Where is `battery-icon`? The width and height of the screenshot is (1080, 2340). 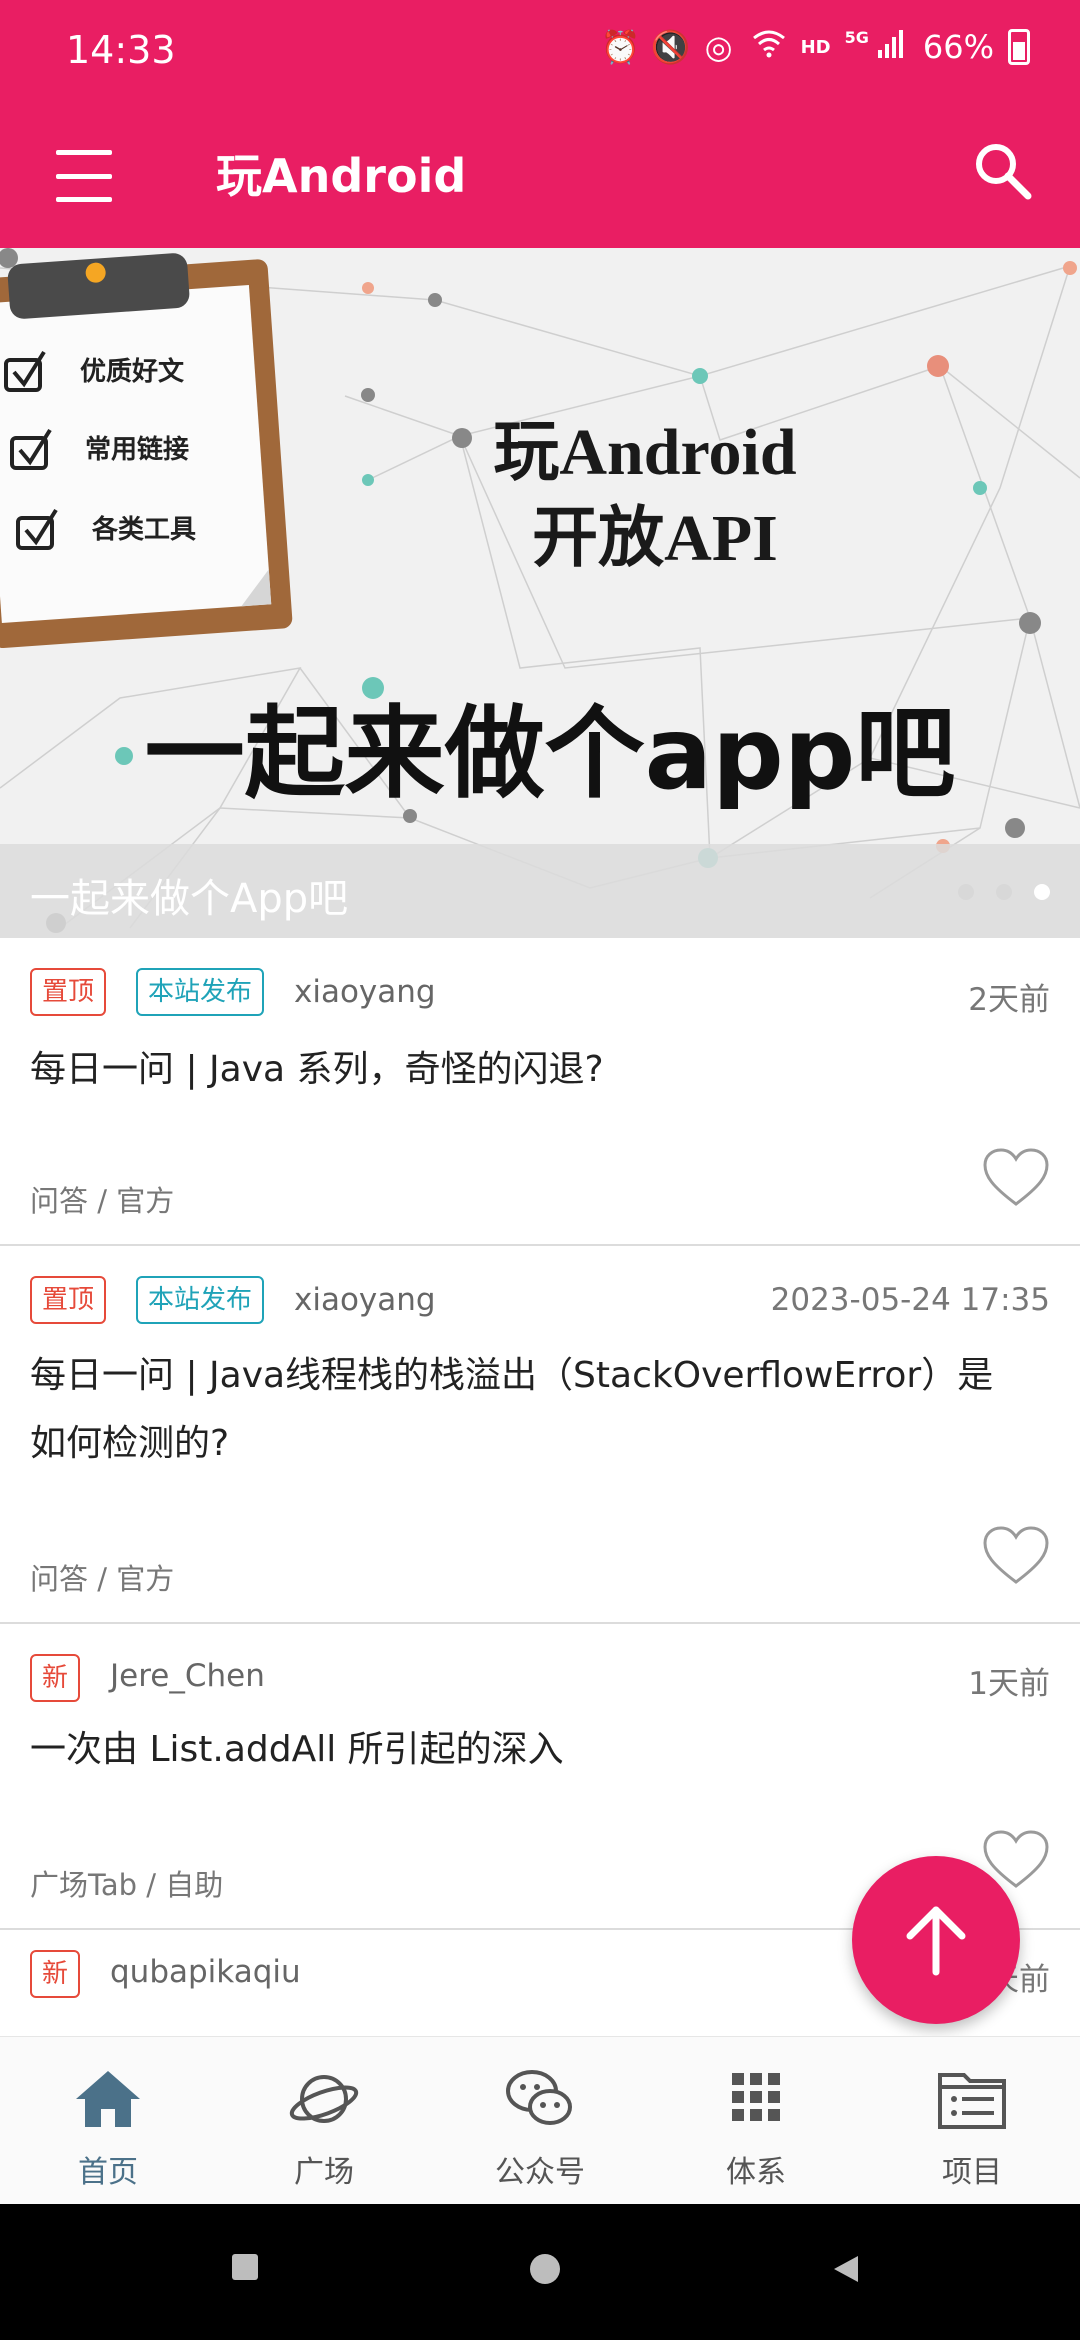 battery-icon is located at coordinates (1019, 47).